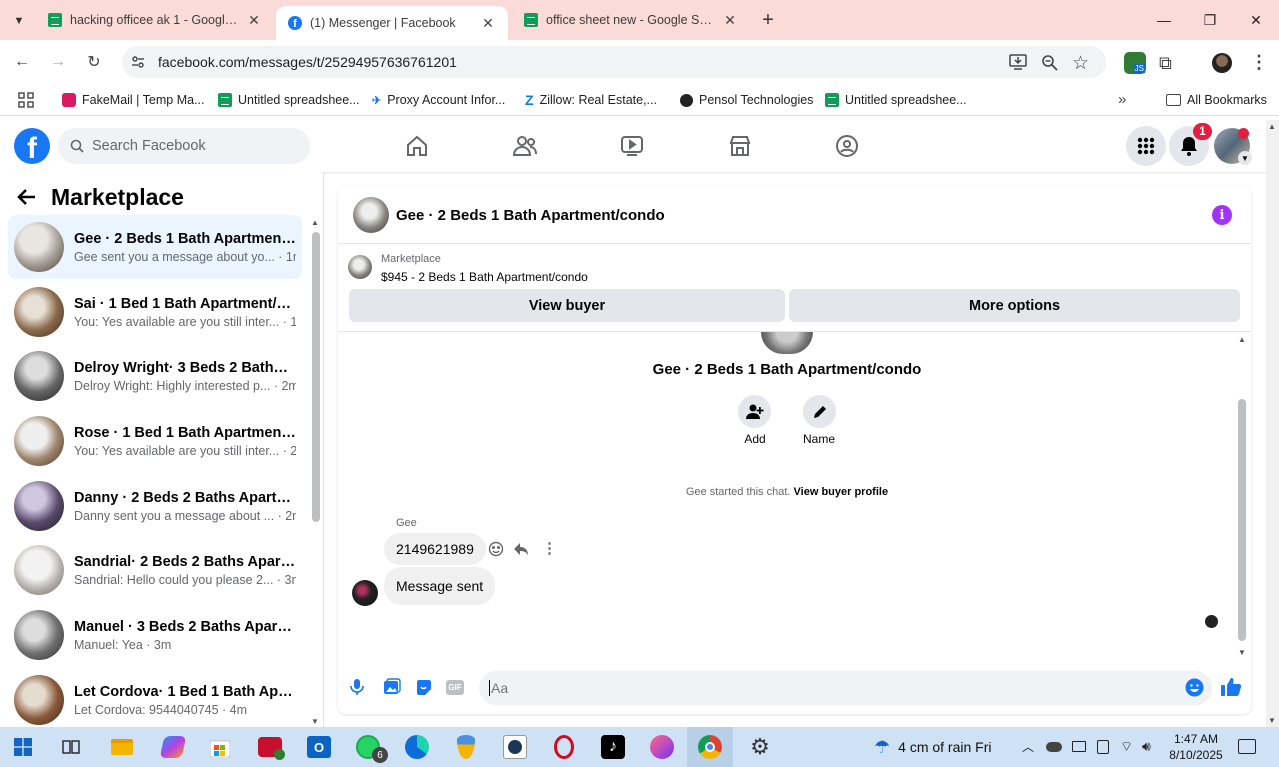  I want to click on settings-gear-icon: ⚙, so click(760, 747).